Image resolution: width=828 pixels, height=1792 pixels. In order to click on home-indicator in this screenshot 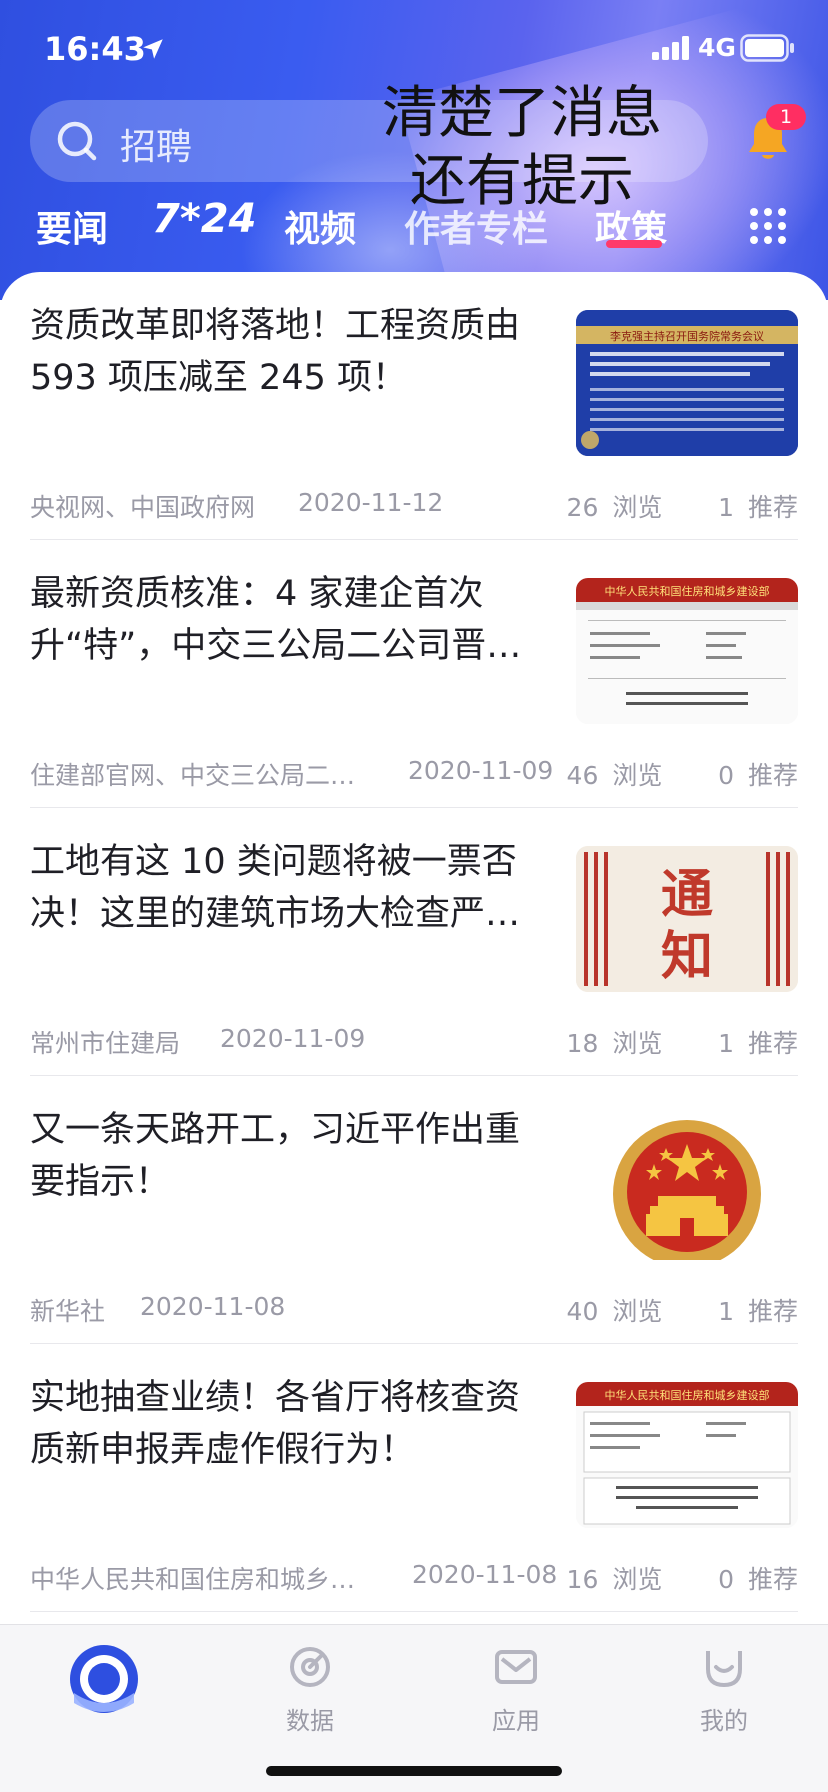, I will do `click(414, 1771)`.